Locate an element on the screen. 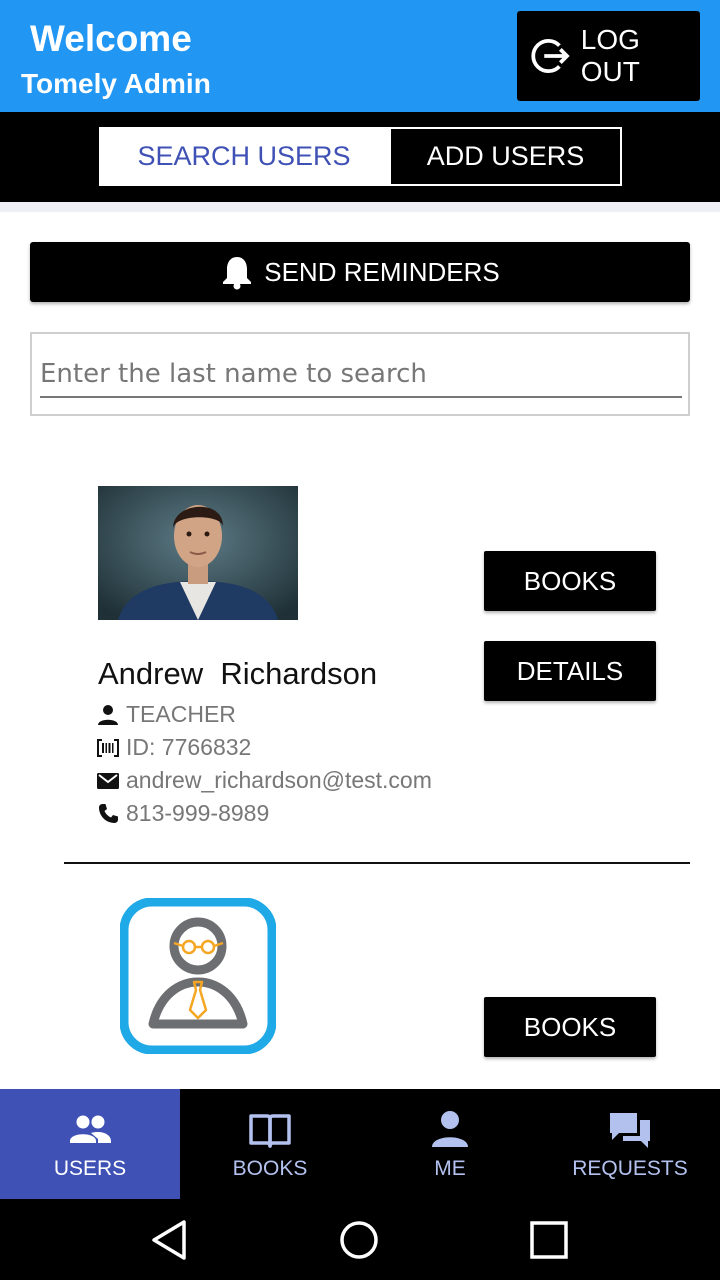  tab-search-users: SEARCH USERS is located at coordinates (244, 156).